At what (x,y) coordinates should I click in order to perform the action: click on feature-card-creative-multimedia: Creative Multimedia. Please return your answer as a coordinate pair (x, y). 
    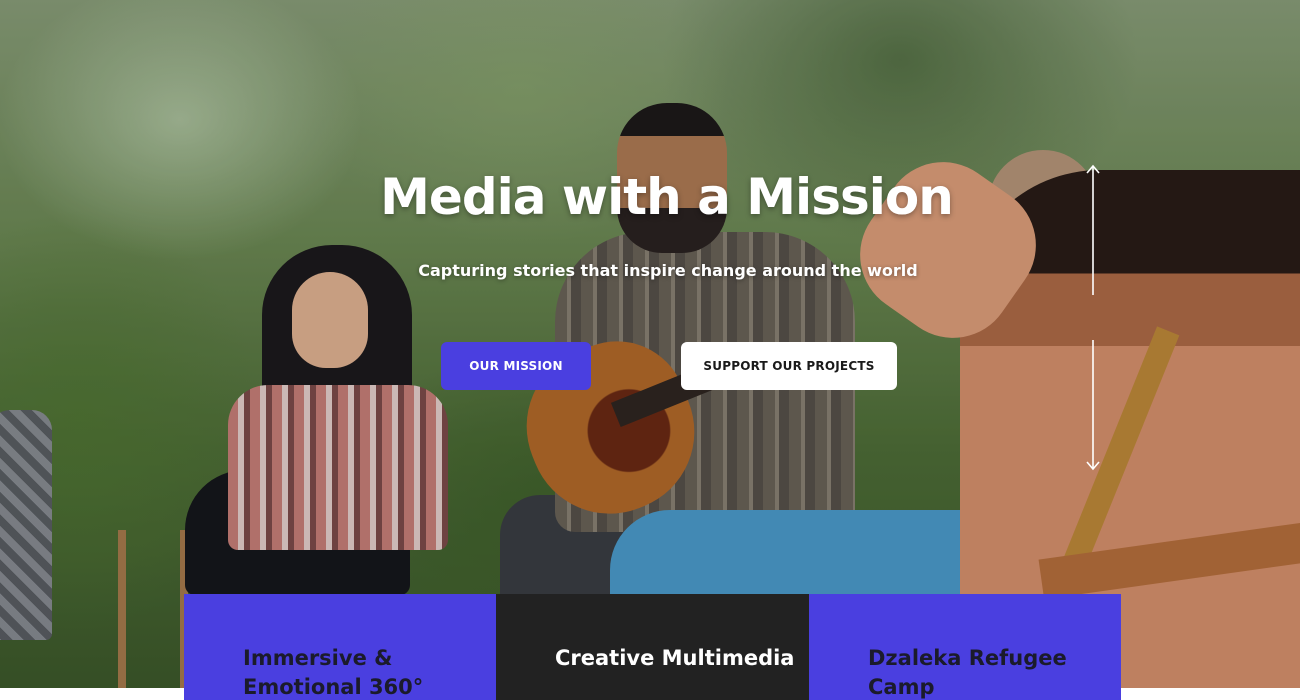
    Looking at the image, I should click on (652, 647).